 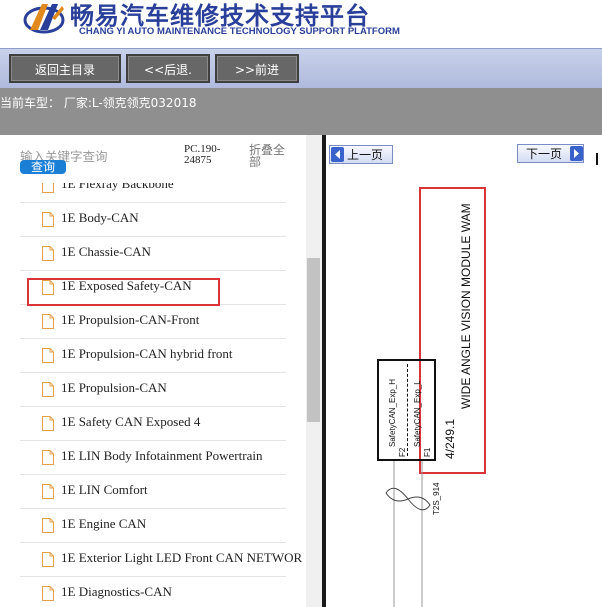 I want to click on logo-icon, so click(x=44, y=19).